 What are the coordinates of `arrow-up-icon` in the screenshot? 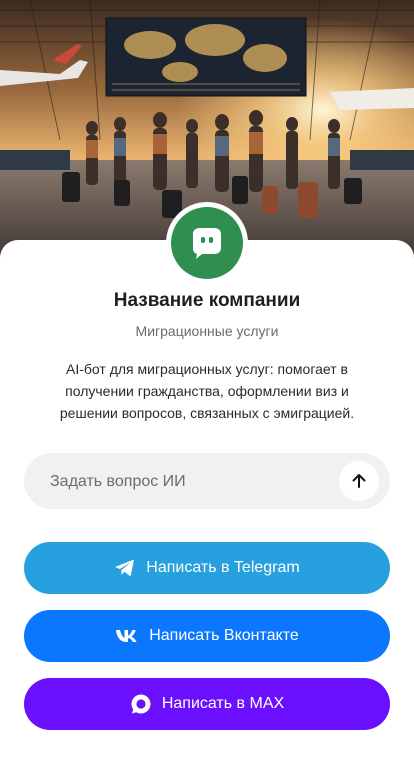 It's located at (359, 481).